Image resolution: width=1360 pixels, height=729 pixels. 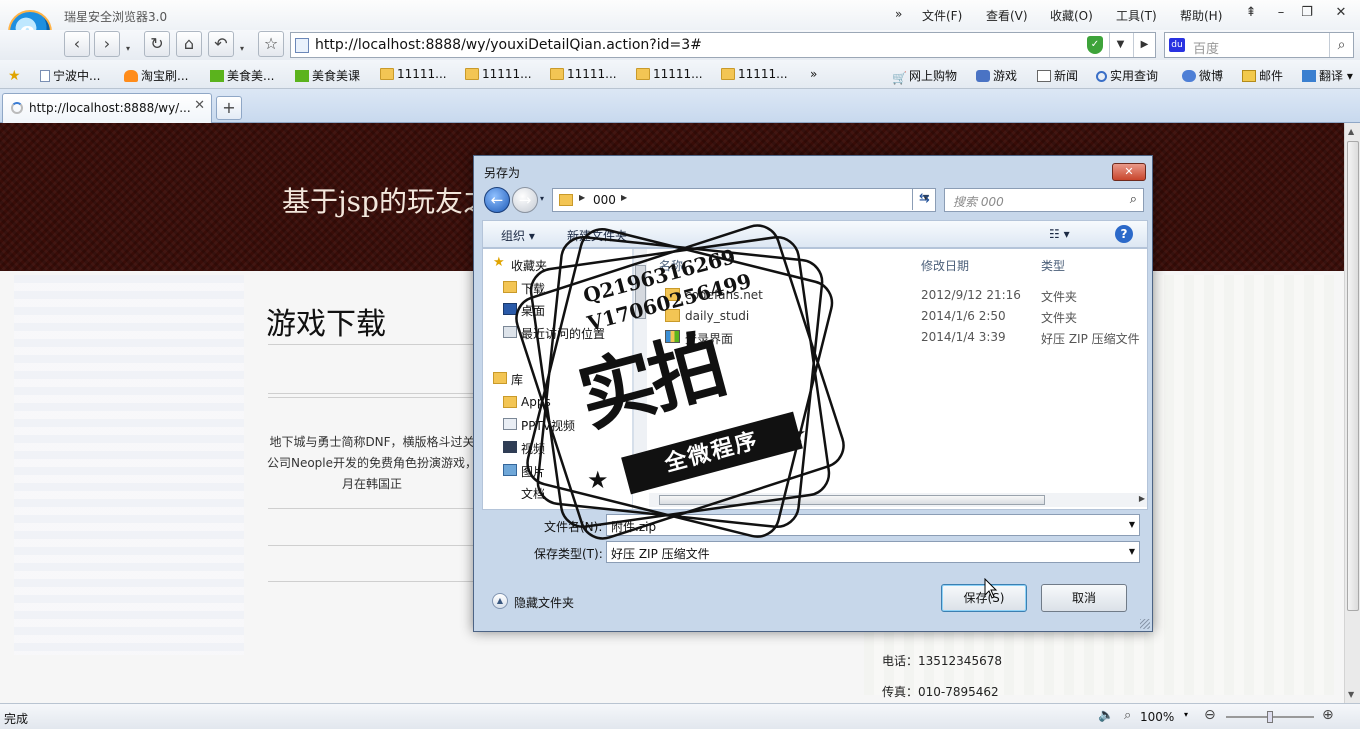 What do you see at coordinates (1142, 498) in the screenshot?
I see `scroll-right-icon: ▶` at bounding box center [1142, 498].